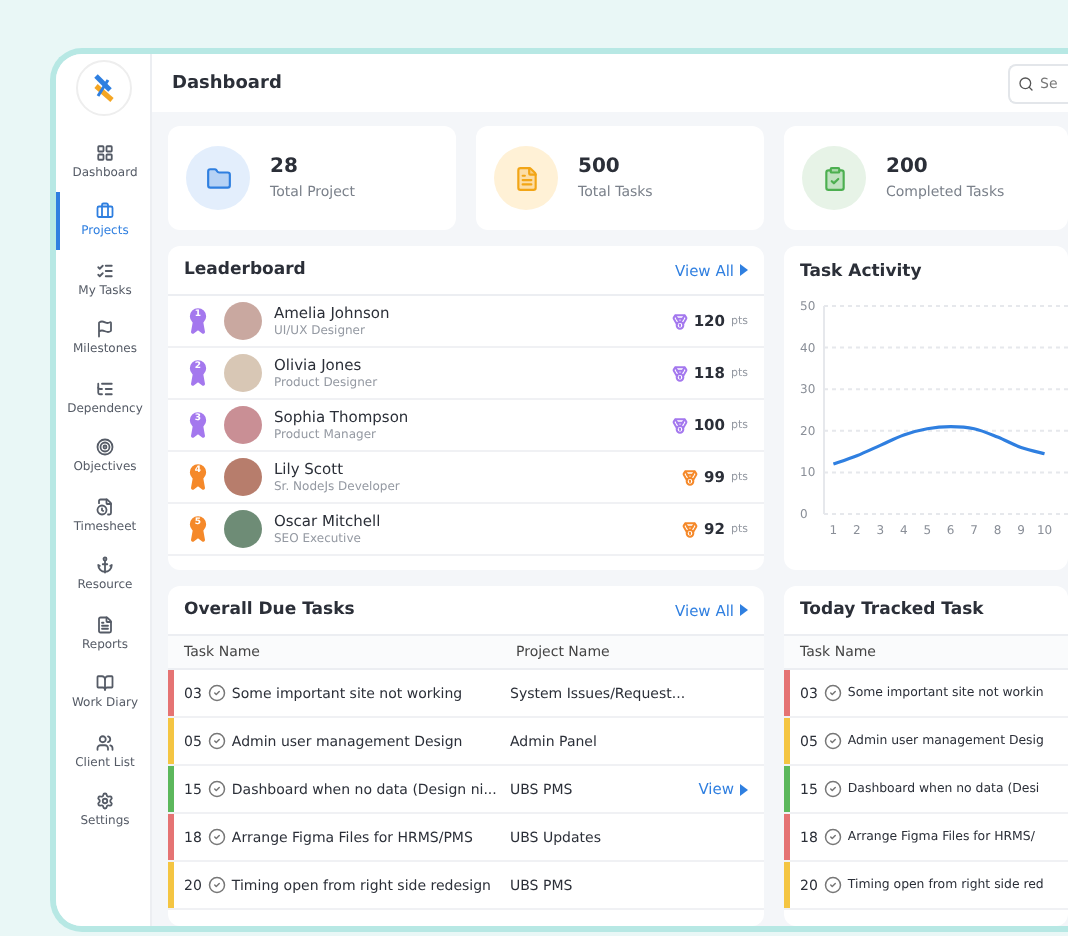 Image resolution: width=1068 pixels, height=936 pixels. What do you see at coordinates (861, 271) in the screenshot?
I see `panel-title: Task Activity` at bounding box center [861, 271].